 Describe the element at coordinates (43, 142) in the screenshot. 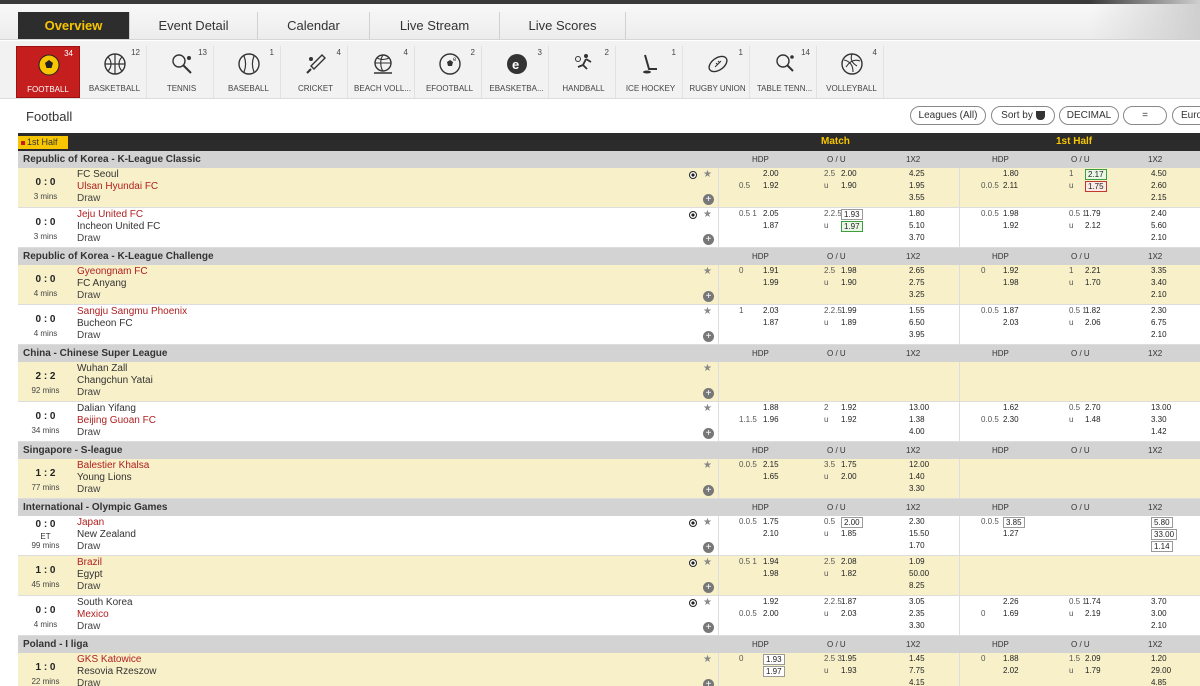

I see `first-half-toggle: 1st Half` at that location.